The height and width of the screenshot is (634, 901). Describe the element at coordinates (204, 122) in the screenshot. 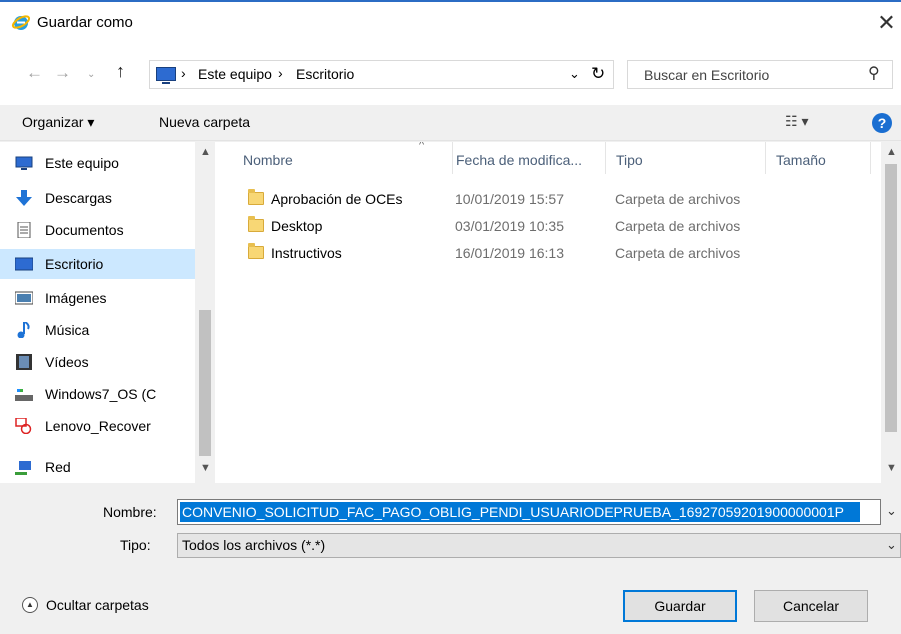

I see `new-folder-button: Nueva carpeta` at that location.